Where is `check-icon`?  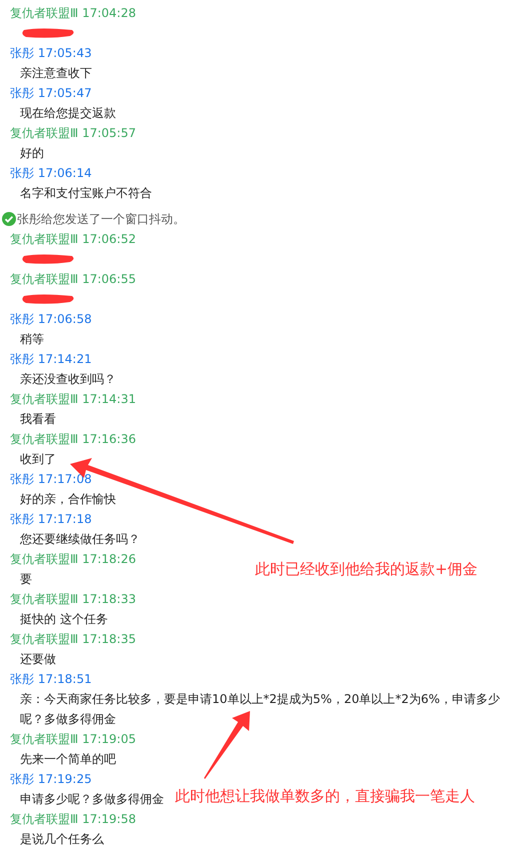
check-icon is located at coordinates (9, 219).